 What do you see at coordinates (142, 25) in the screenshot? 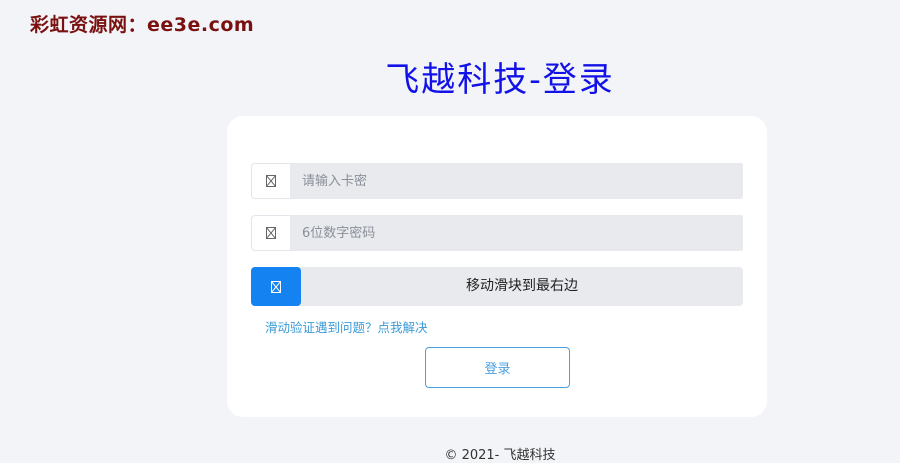
I see `watermark-text: 彩虹资源网：ee3e.com` at bounding box center [142, 25].